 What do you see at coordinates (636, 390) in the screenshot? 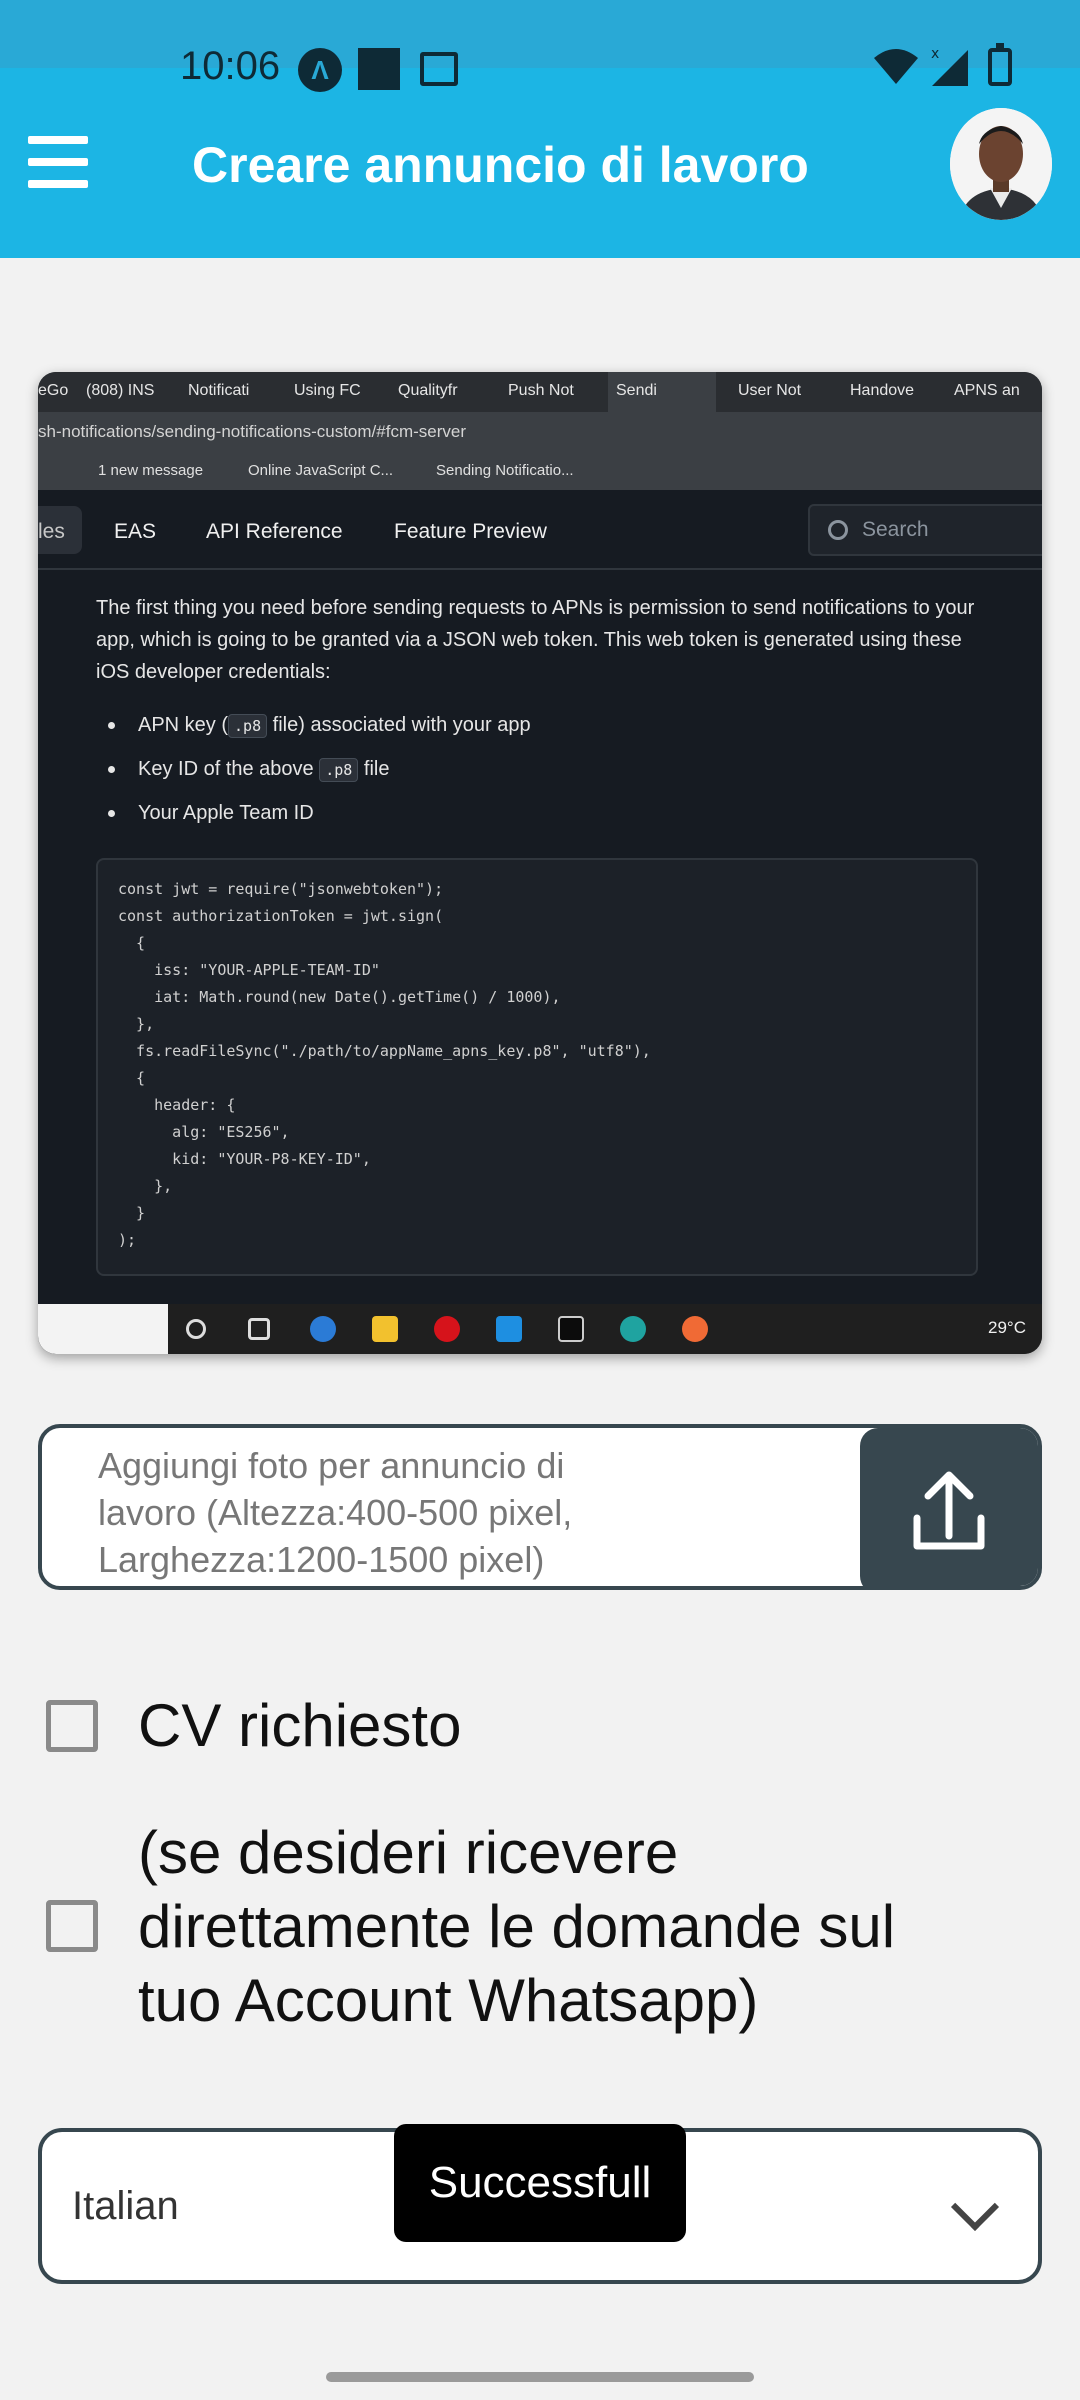
I see `browser-tab-label: Sendi` at bounding box center [636, 390].